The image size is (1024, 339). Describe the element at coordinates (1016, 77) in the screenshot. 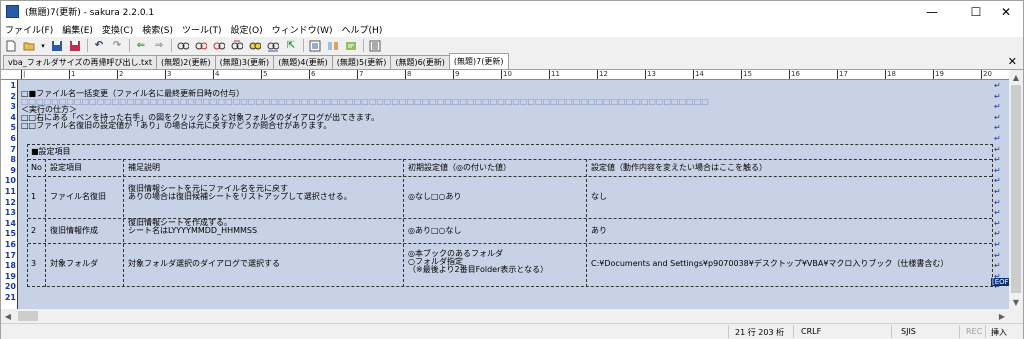

I see `scroll-up-arrow-icon: ▲` at that location.